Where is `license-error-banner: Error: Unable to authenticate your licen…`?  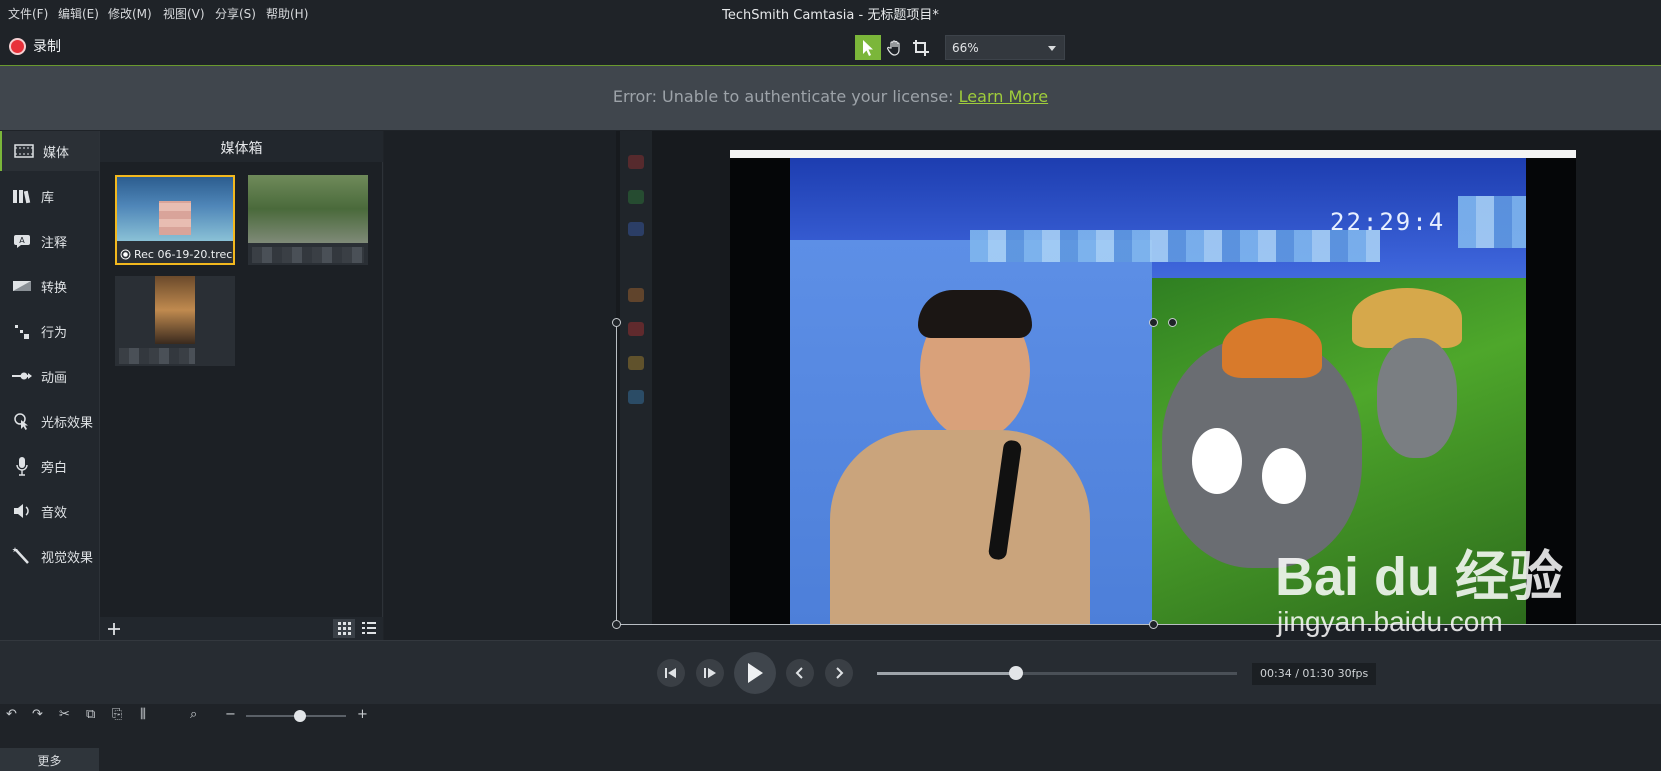 license-error-banner: Error: Unable to authenticate your licen… is located at coordinates (830, 98).